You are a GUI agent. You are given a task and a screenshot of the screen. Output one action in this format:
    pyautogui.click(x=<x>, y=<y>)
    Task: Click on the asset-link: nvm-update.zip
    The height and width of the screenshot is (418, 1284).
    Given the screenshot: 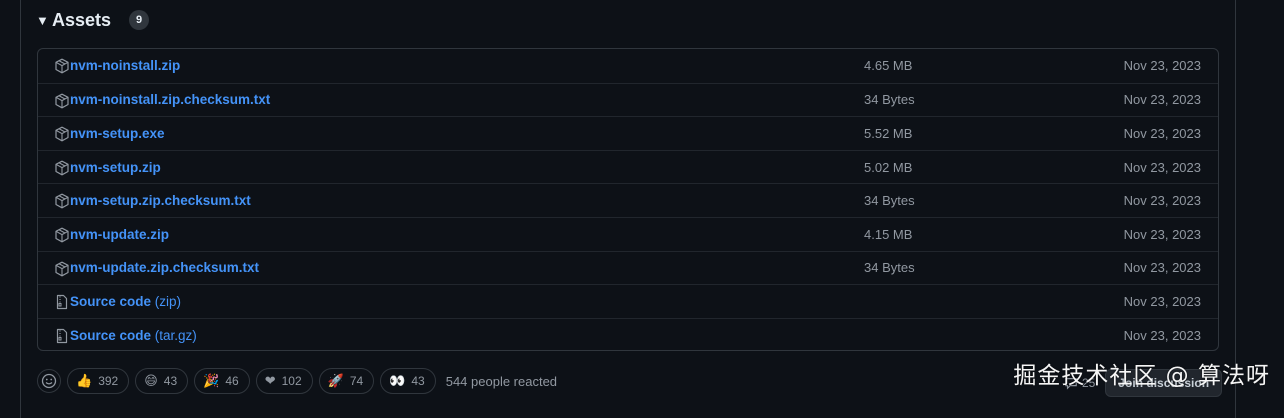 What is the action you would take?
    pyautogui.click(x=119, y=234)
    